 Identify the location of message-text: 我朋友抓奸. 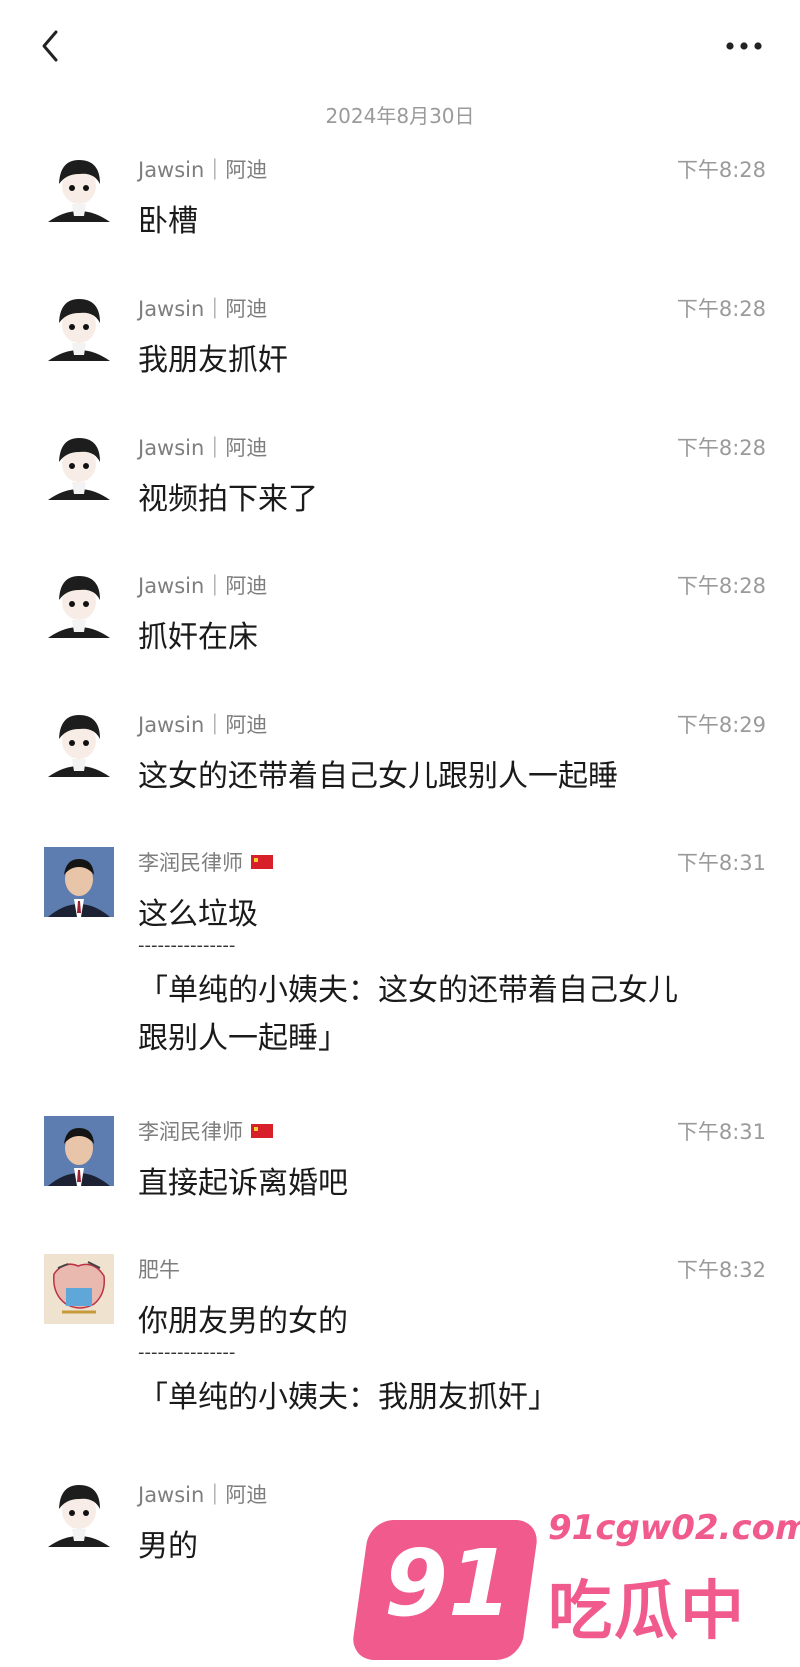
(213, 360).